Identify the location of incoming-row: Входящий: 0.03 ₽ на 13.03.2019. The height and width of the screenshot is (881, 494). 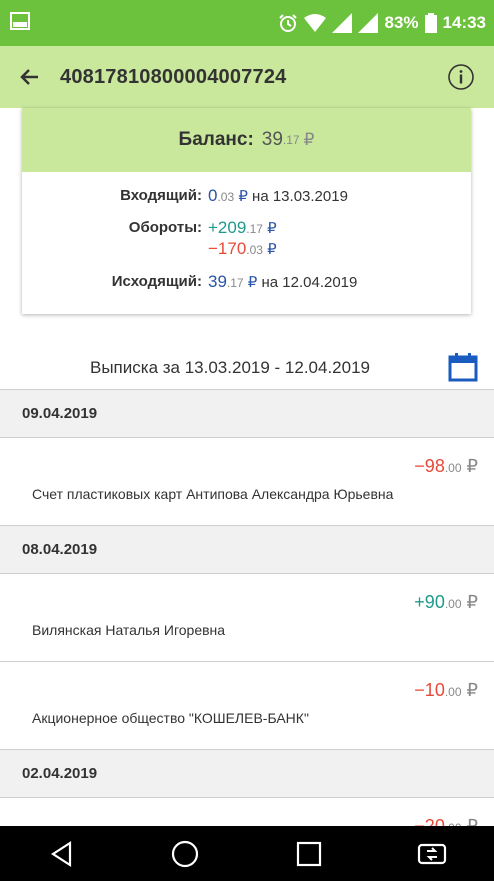
(246, 196).